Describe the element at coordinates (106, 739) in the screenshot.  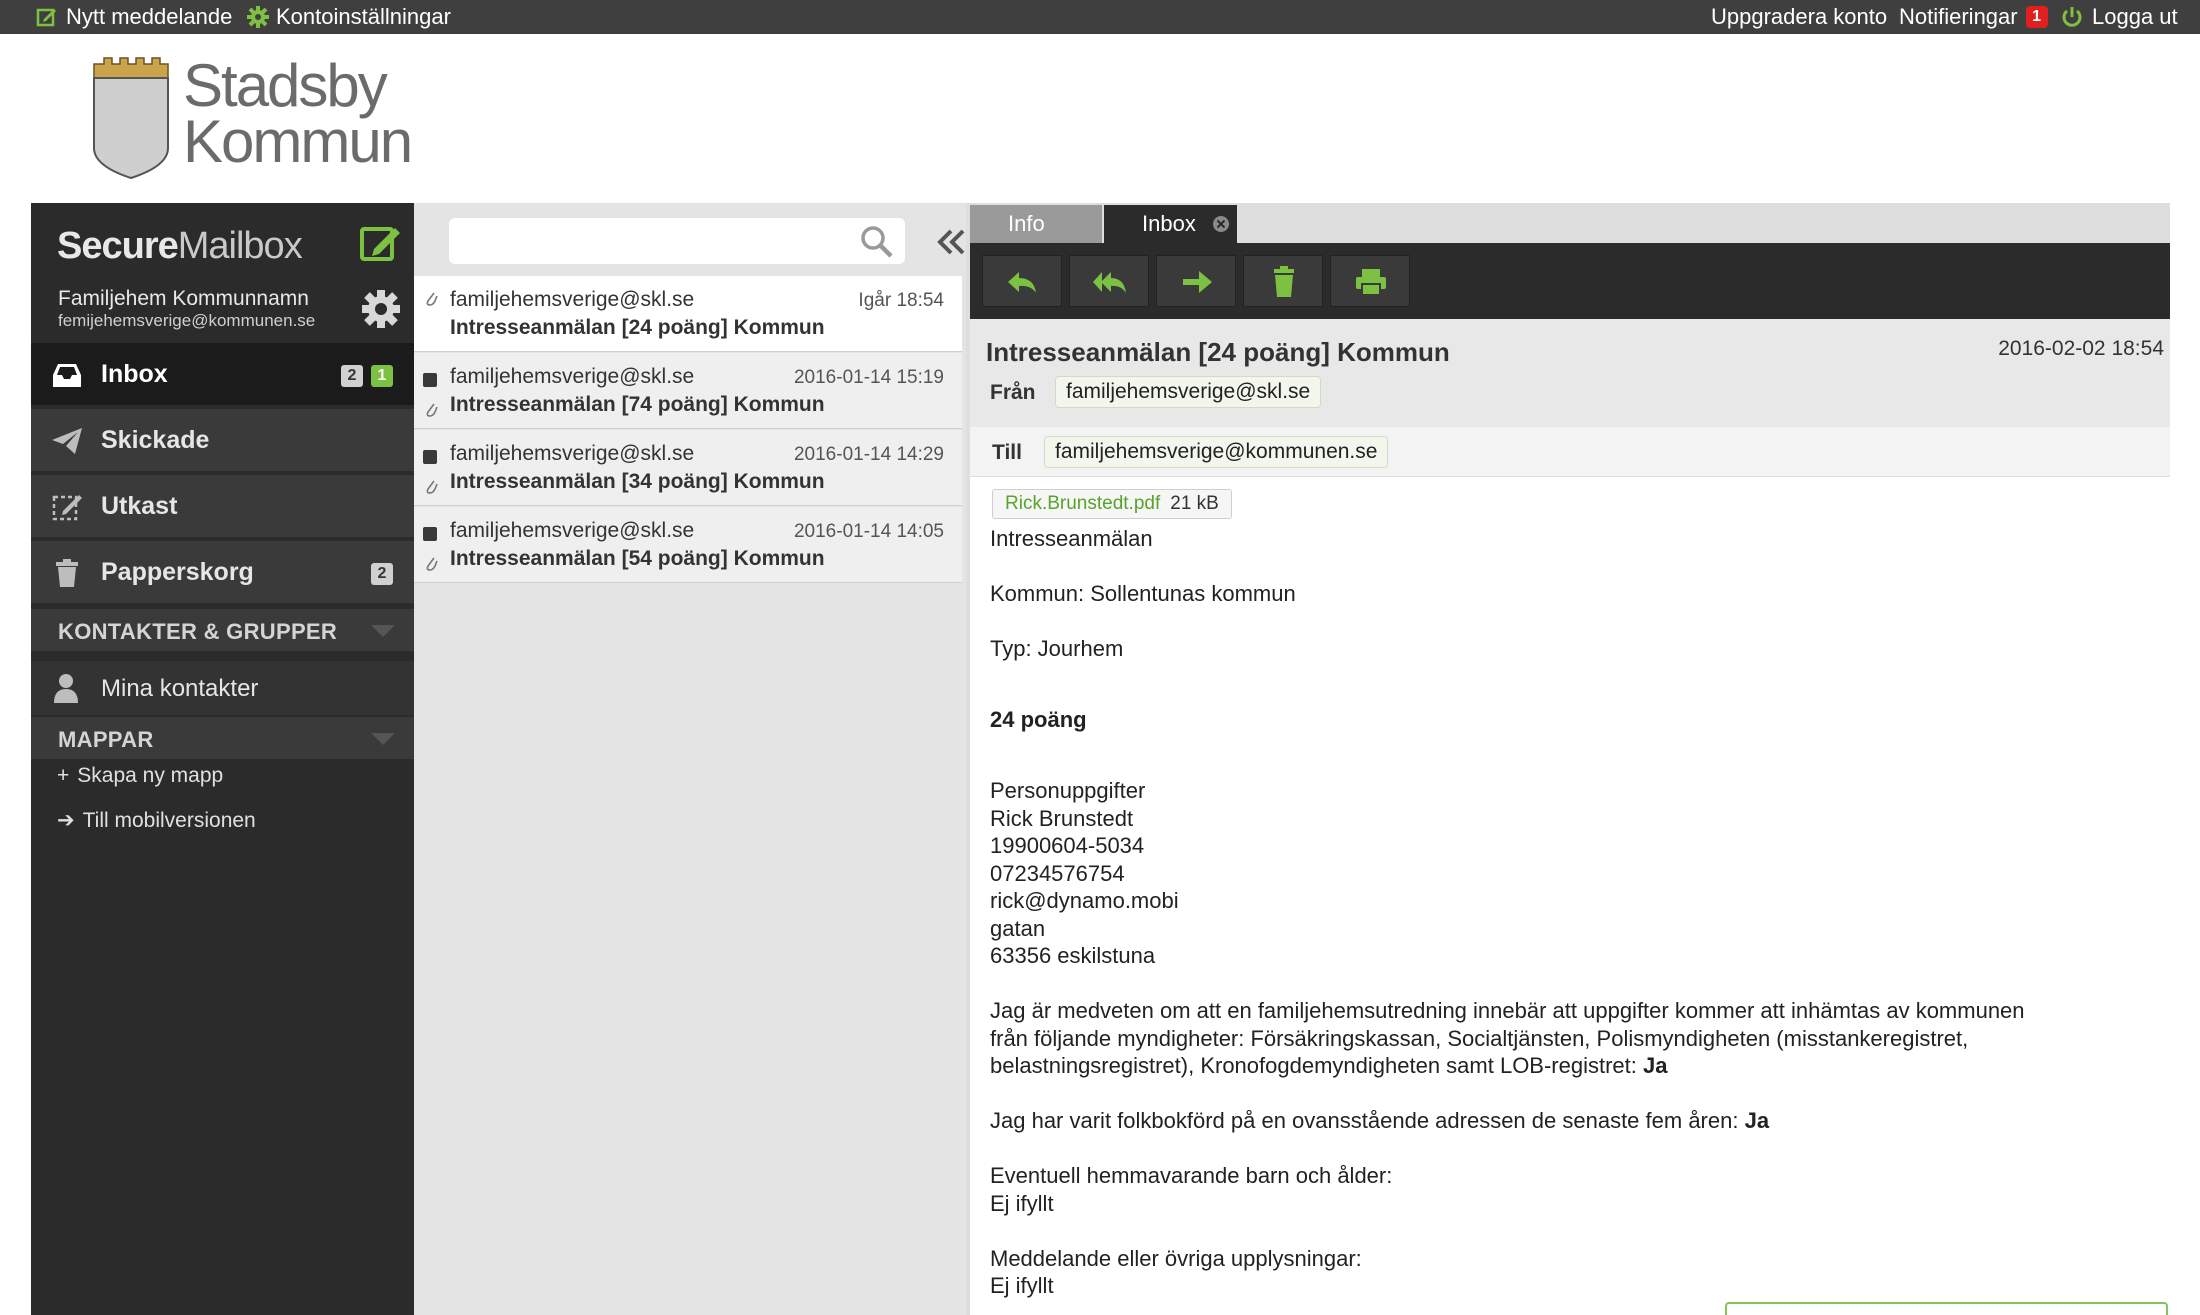
I see `folders-section-title: MAPPAR` at that location.